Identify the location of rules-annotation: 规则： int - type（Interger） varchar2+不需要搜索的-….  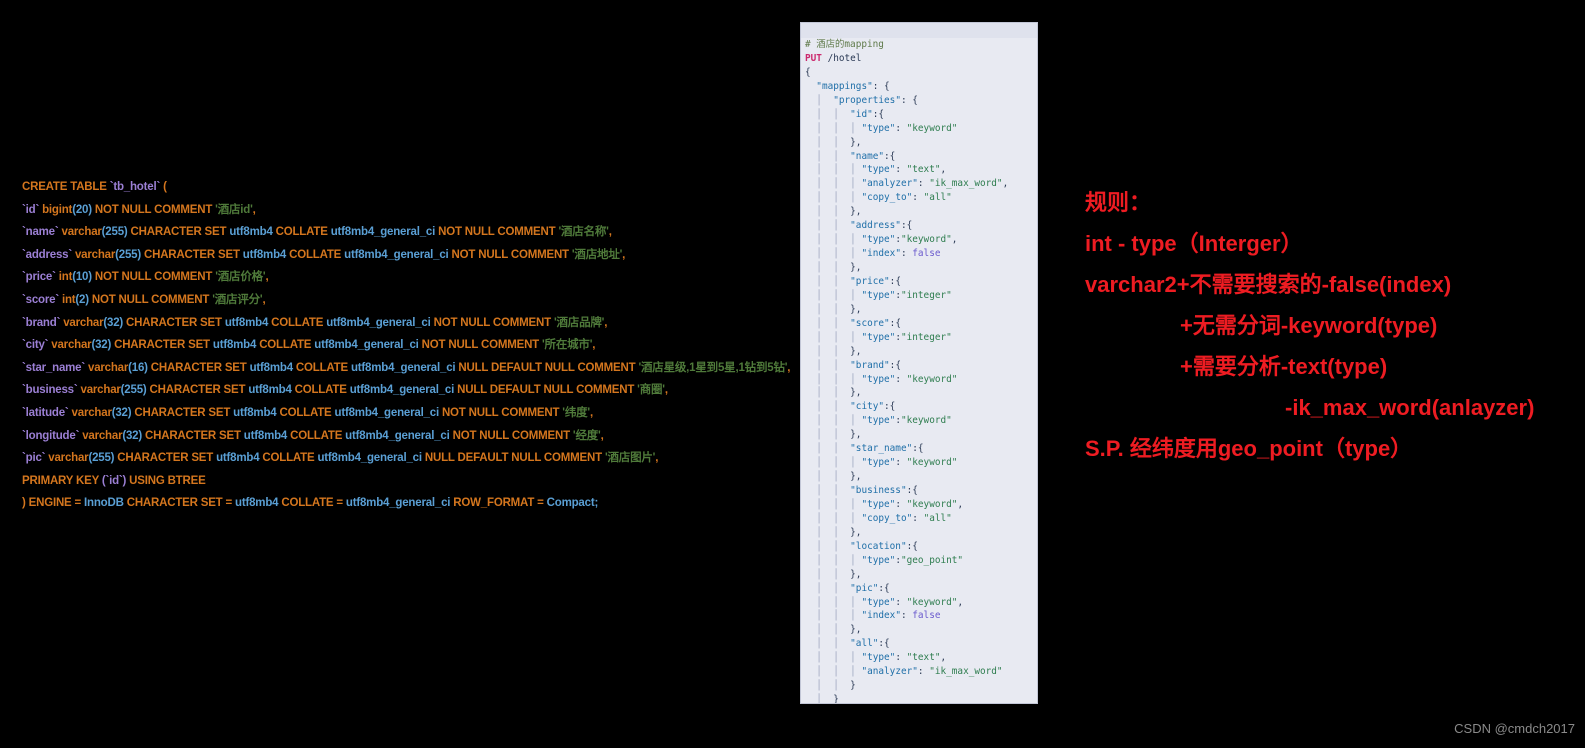
(1332, 325).